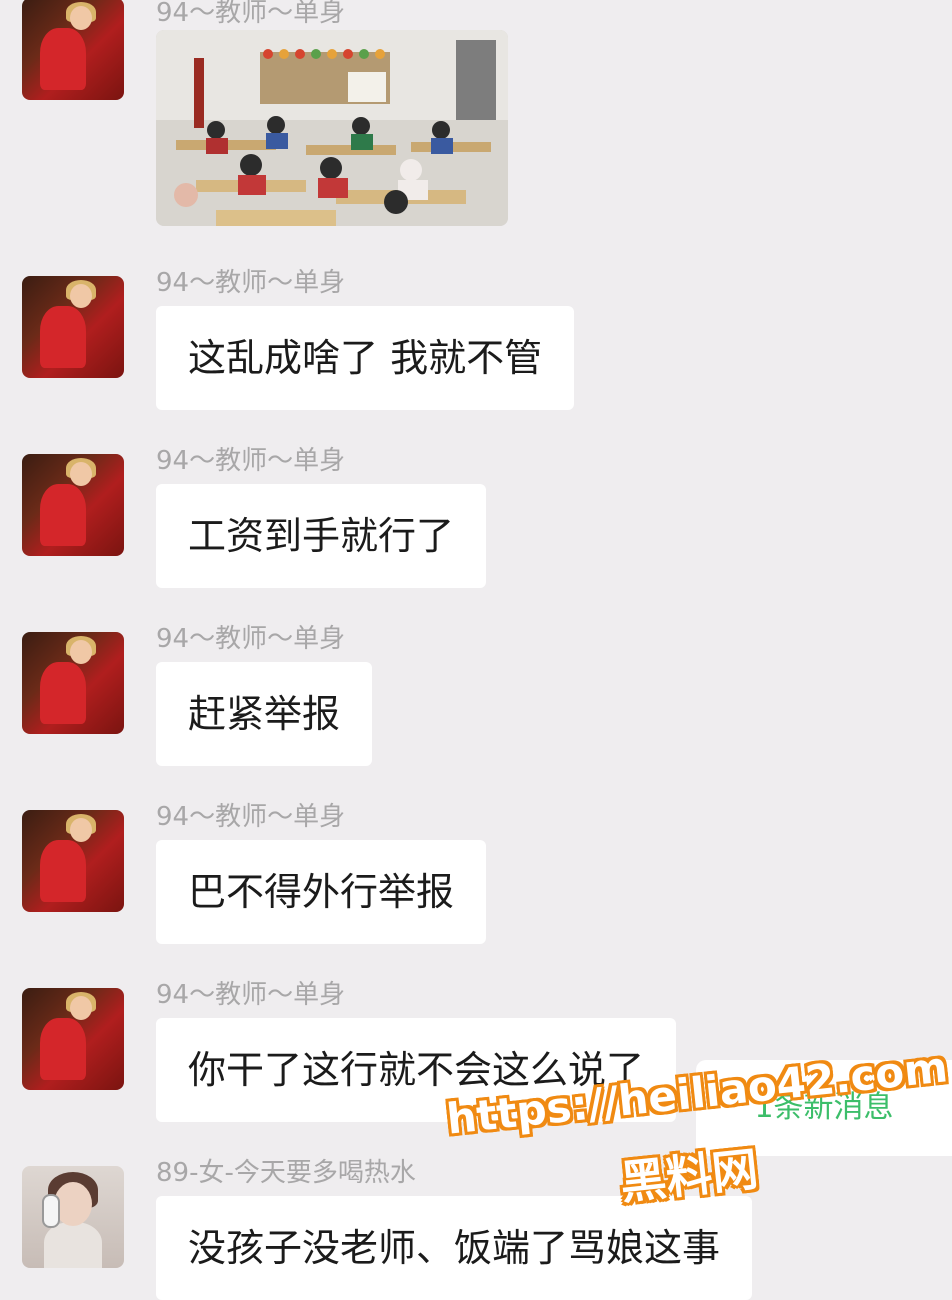  I want to click on message-item: 94～教师～单身 巴不得外行举报, so click(476, 877).